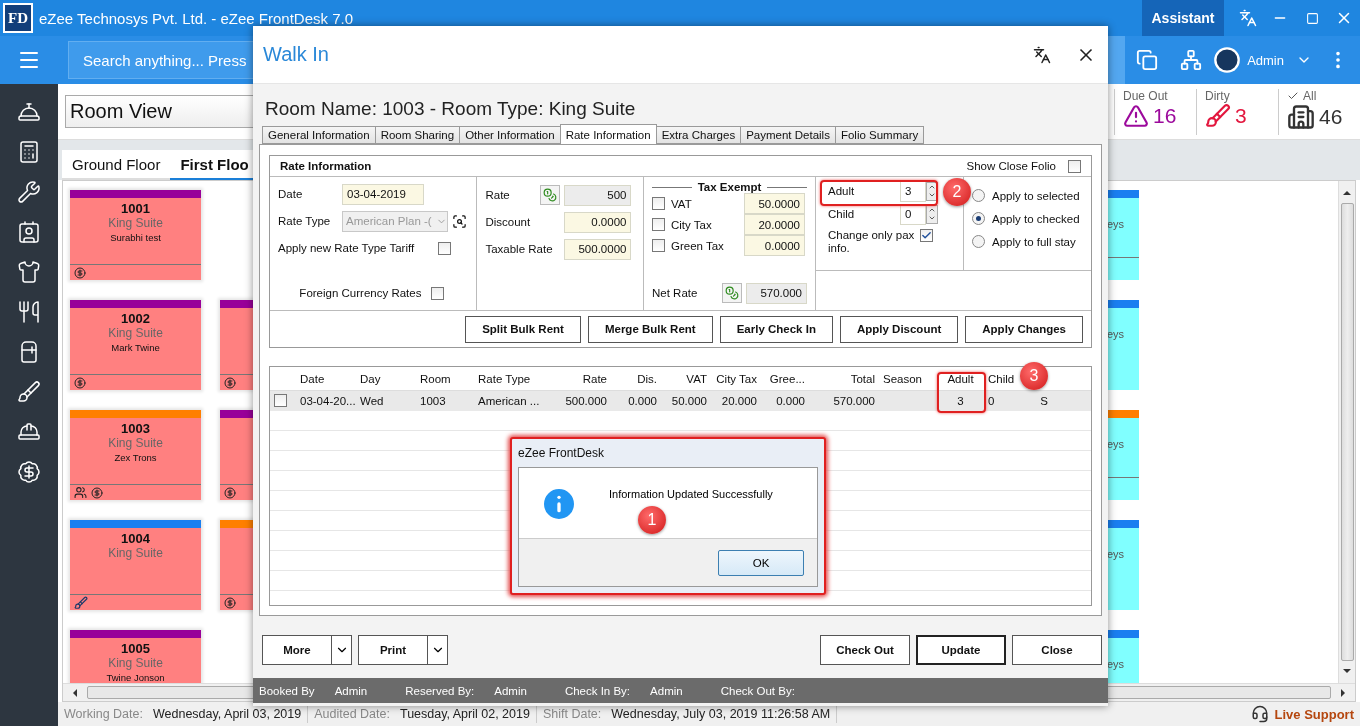 The image size is (1360, 726). What do you see at coordinates (698, 135) in the screenshot?
I see `tab: Extra Charges` at bounding box center [698, 135].